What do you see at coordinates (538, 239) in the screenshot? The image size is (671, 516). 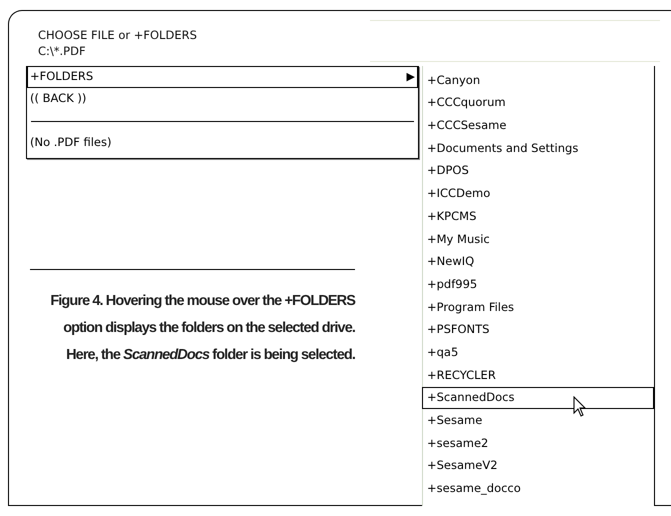 I see `folder-item: +My Music` at bounding box center [538, 239].